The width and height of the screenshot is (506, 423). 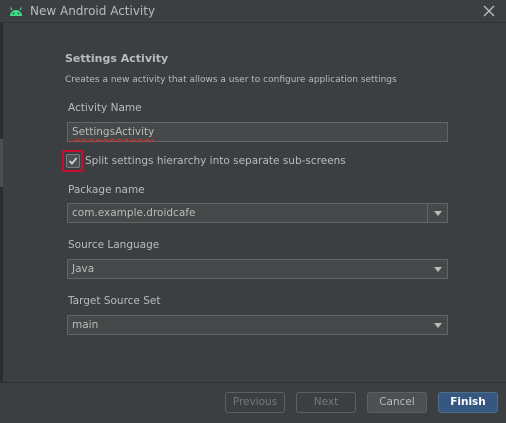 What do you see at coordinates (257, 325) in the screenshot?
I see `target-source-set-select: main` at bounding box center [257, 325].